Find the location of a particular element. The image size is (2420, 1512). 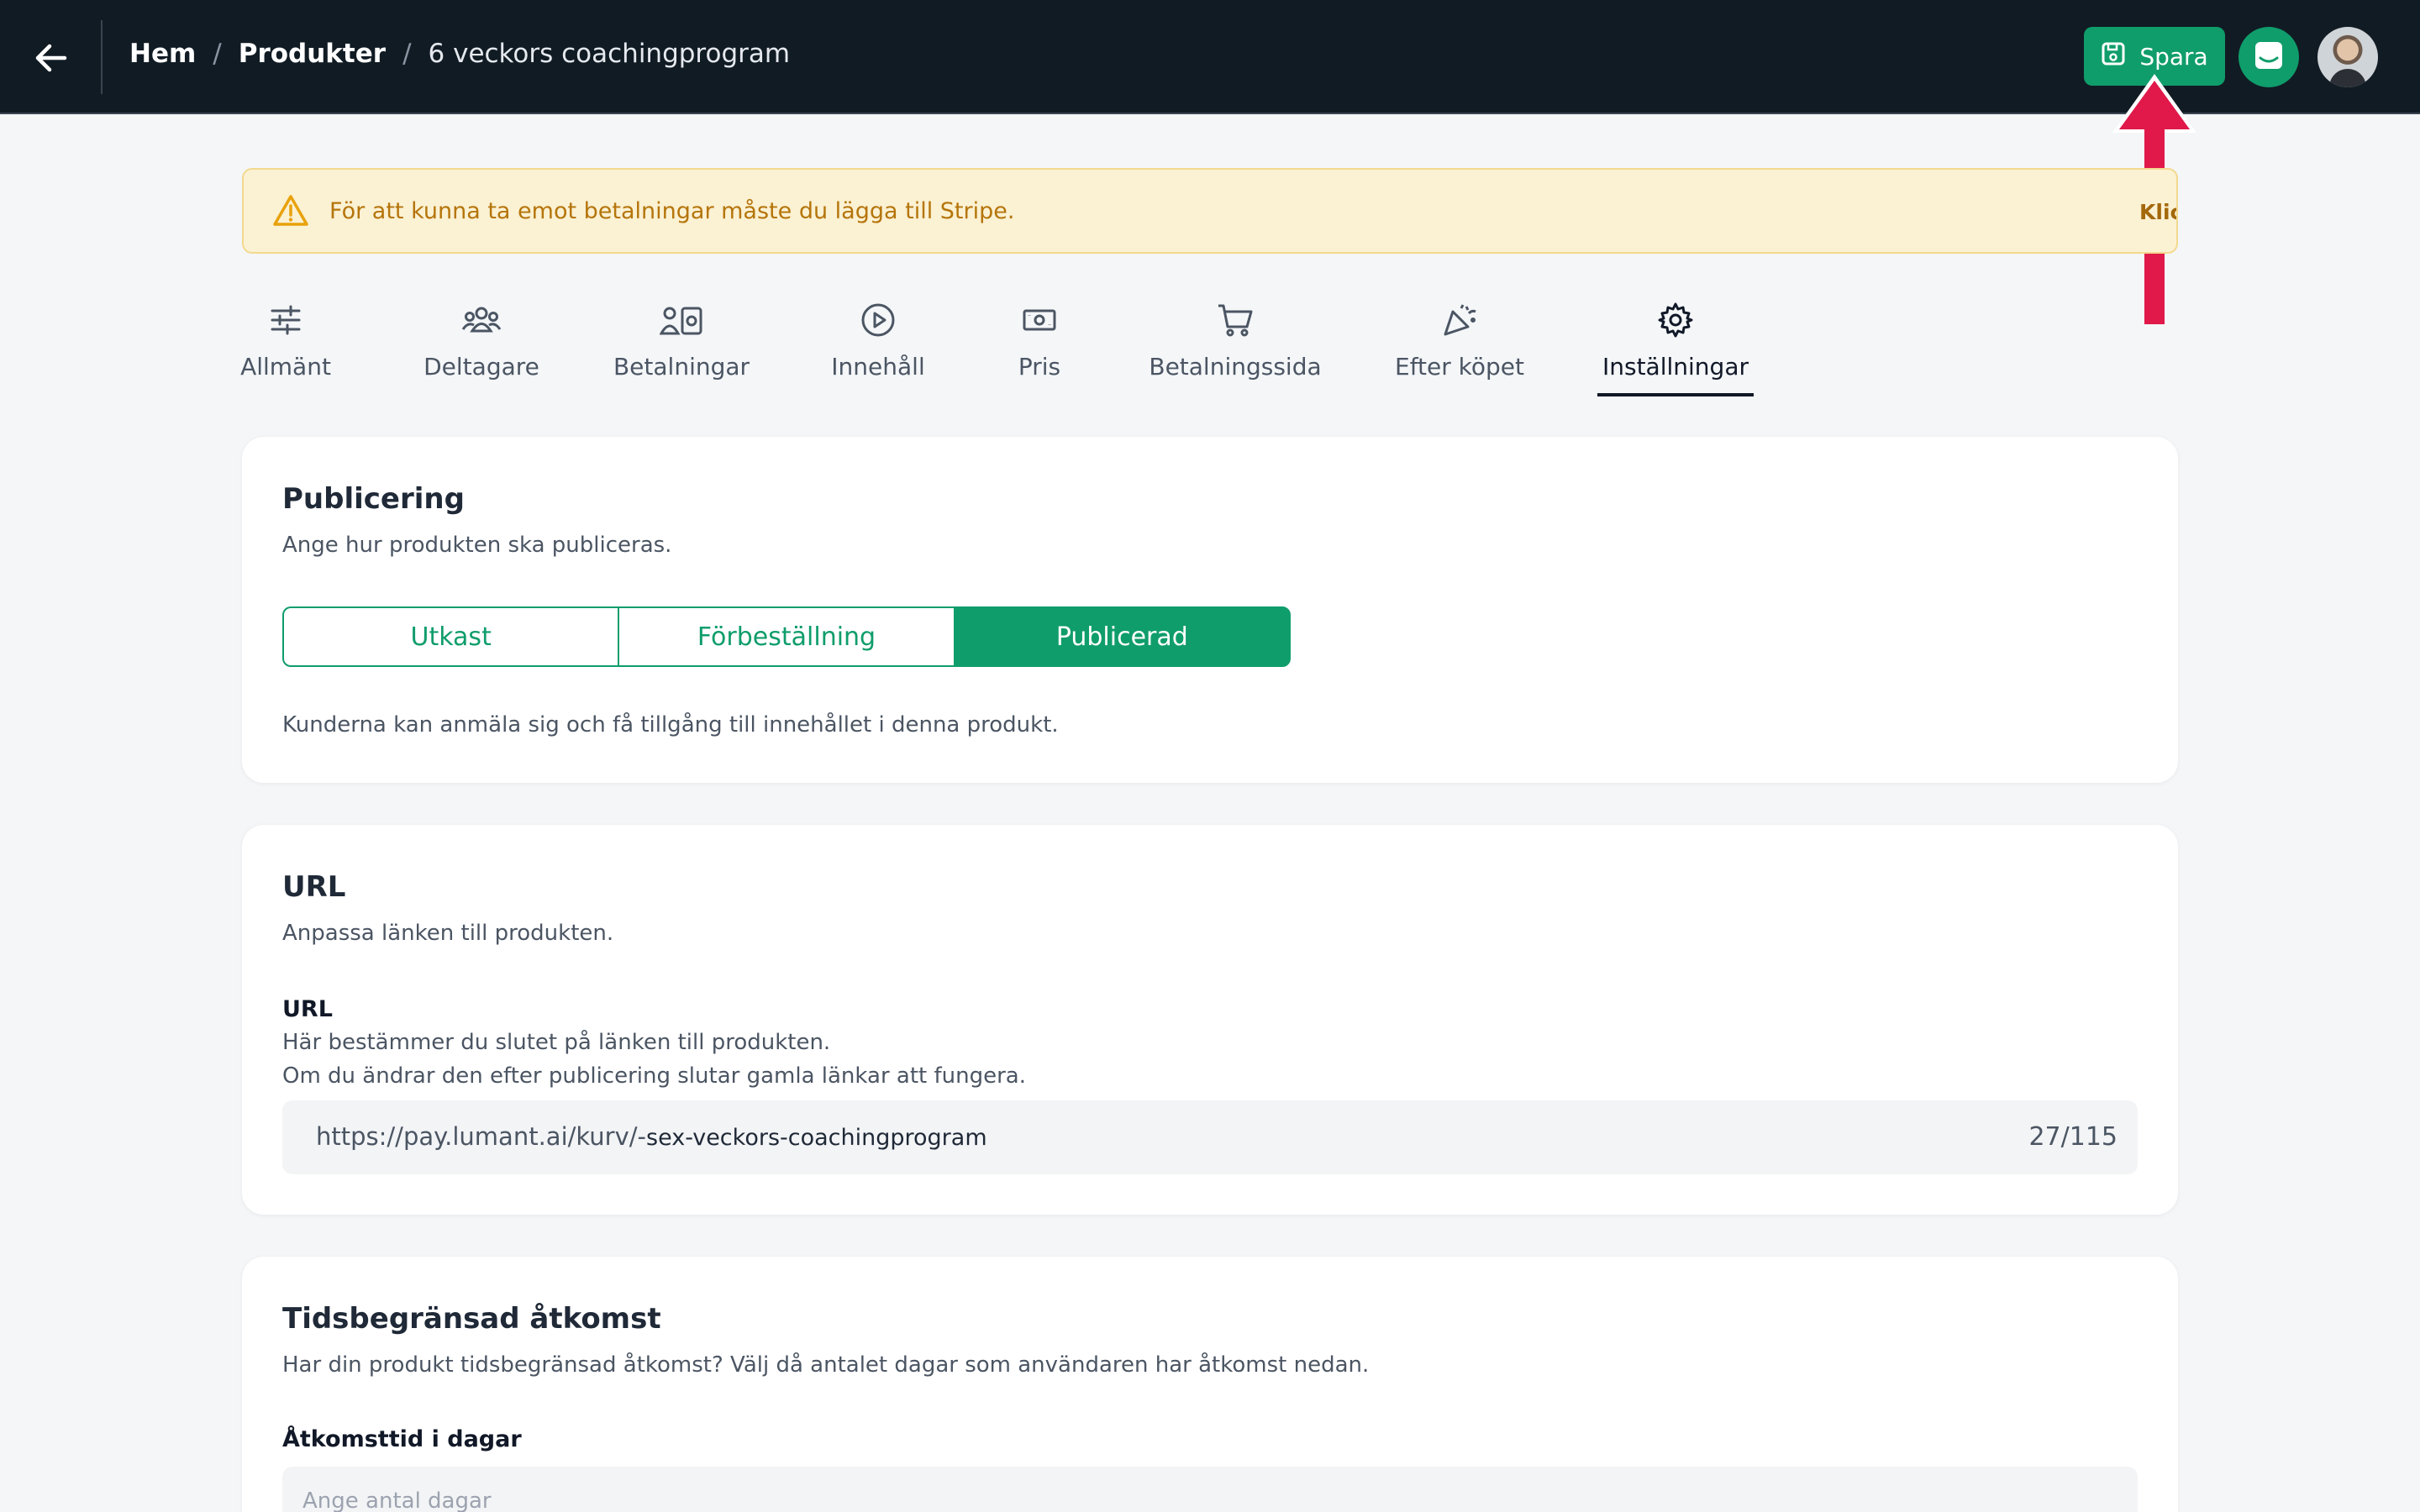

tab-allmant: Allmänt is located at coordinates (285, 346).